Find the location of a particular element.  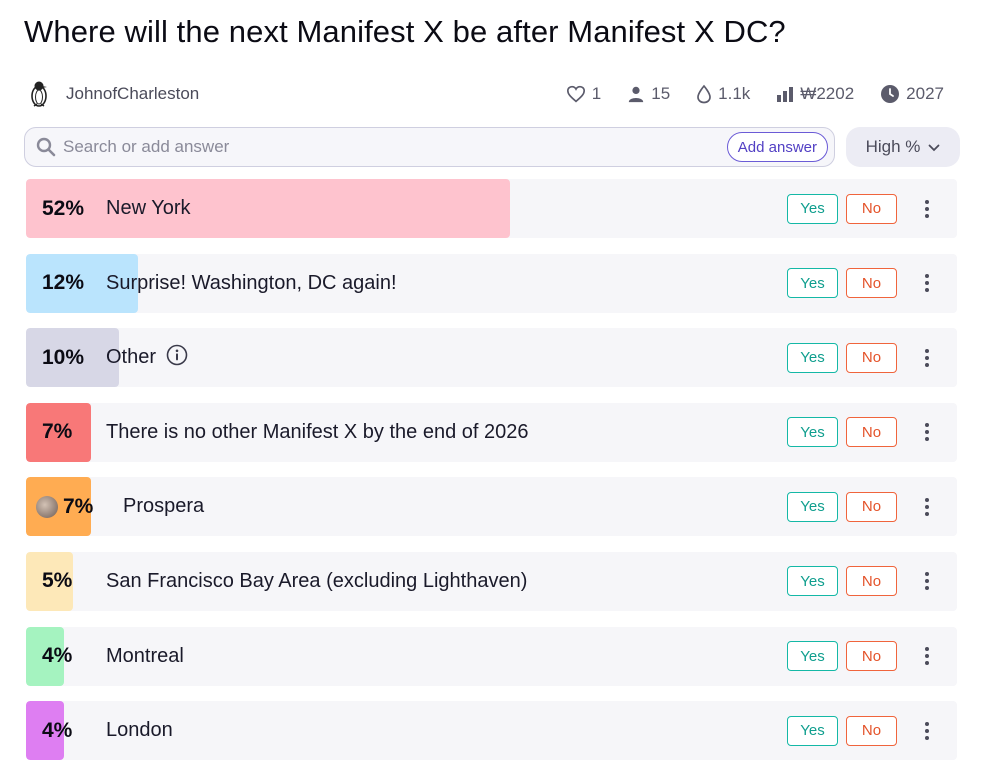

bar-chart-icon is located at coordinates (785, 94).